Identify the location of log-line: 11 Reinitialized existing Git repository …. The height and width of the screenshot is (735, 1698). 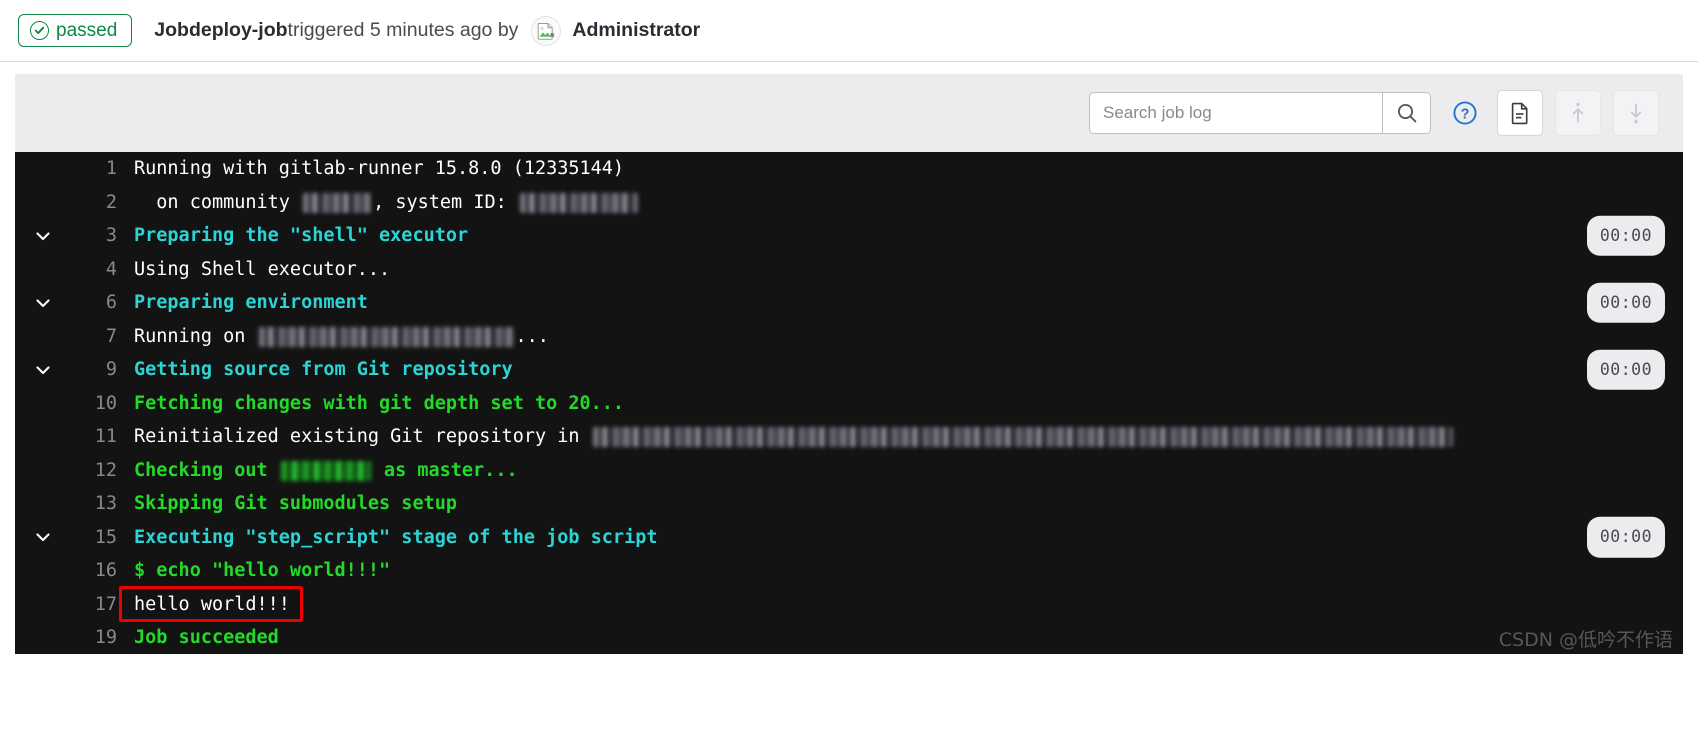
(849, 437).